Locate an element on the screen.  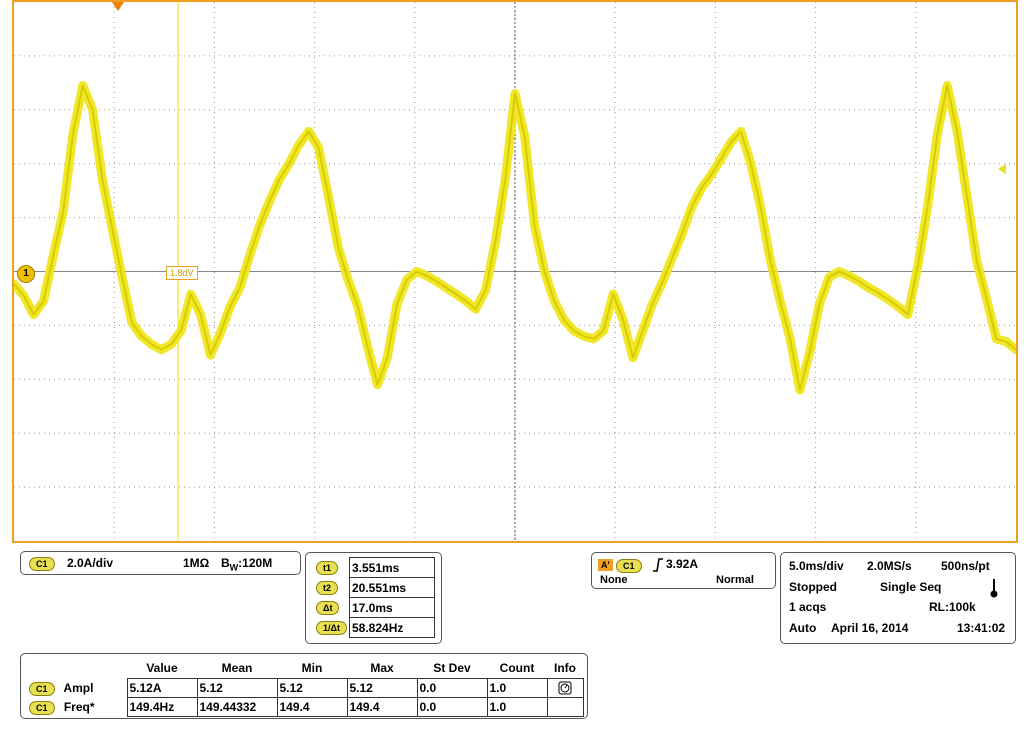
acquisition-sequence: Single Seq is located at coordinates (911, 587).